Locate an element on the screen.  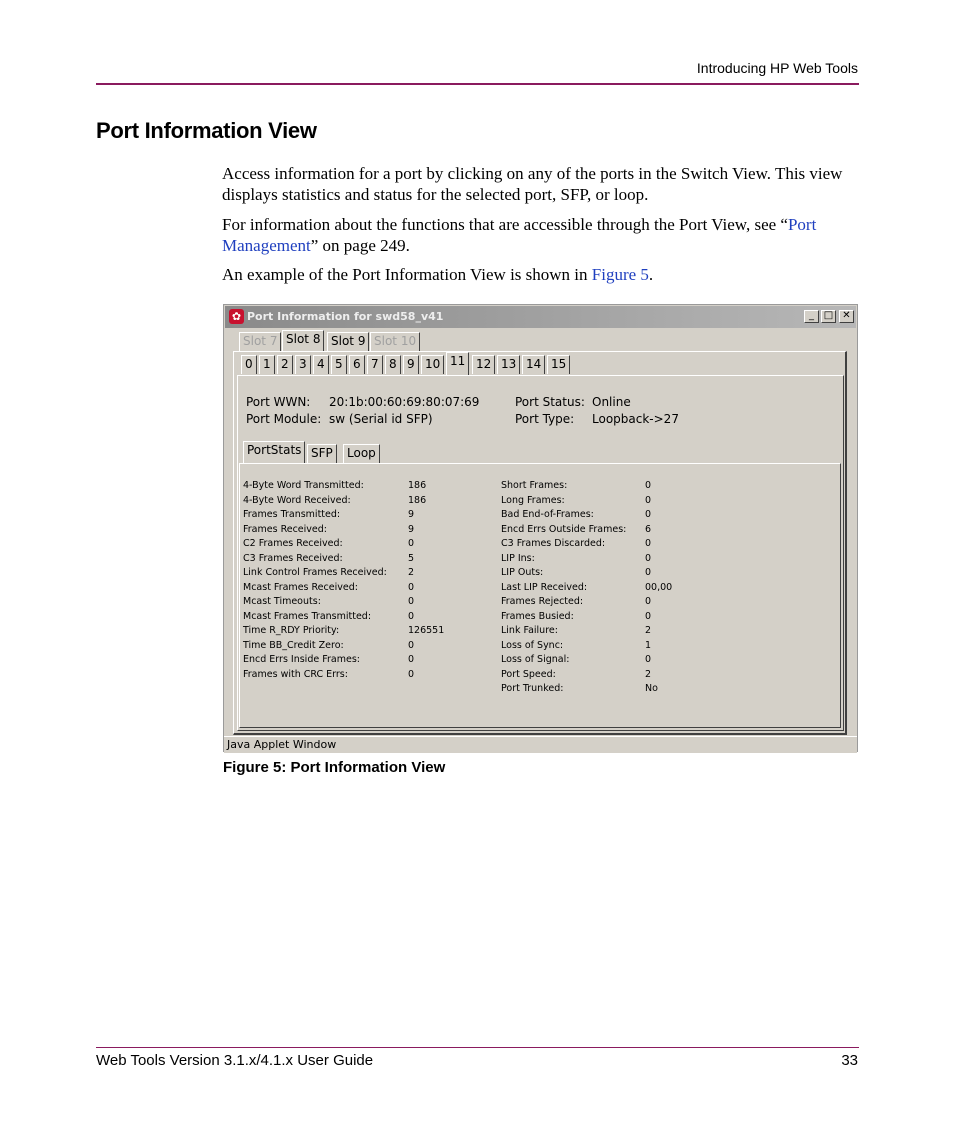
paragraph-2-text-b: ” on page 249. is located at coordinates (360, 245).